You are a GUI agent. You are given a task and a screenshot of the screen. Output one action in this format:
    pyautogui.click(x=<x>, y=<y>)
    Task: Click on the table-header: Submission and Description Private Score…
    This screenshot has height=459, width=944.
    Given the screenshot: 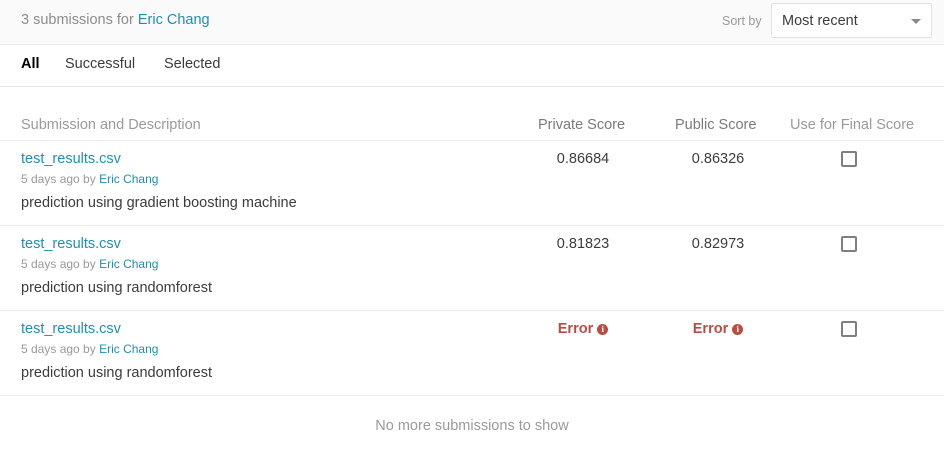 What is the action you would take?
    pyautogui.click(x=472, y=114)
    